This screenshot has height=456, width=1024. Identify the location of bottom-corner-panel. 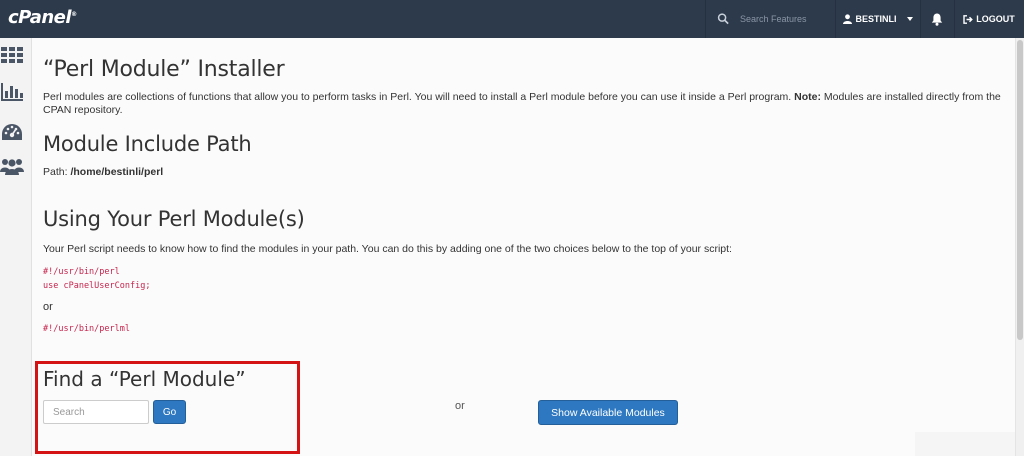
(965, 444).